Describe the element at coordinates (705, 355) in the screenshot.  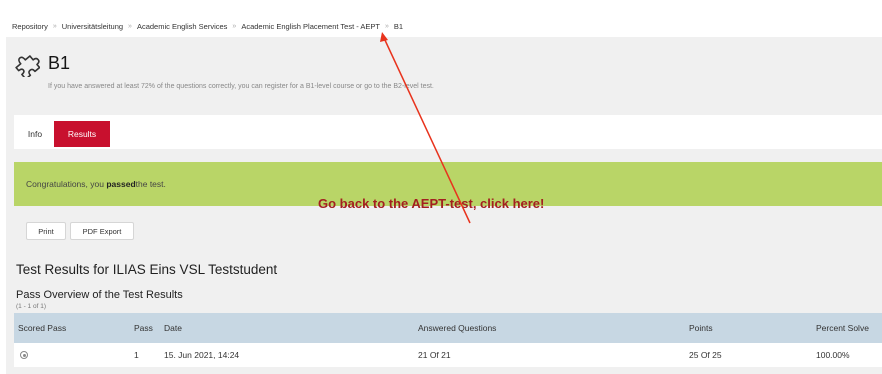
I see `points-cell: 25 Of 25` at that location.